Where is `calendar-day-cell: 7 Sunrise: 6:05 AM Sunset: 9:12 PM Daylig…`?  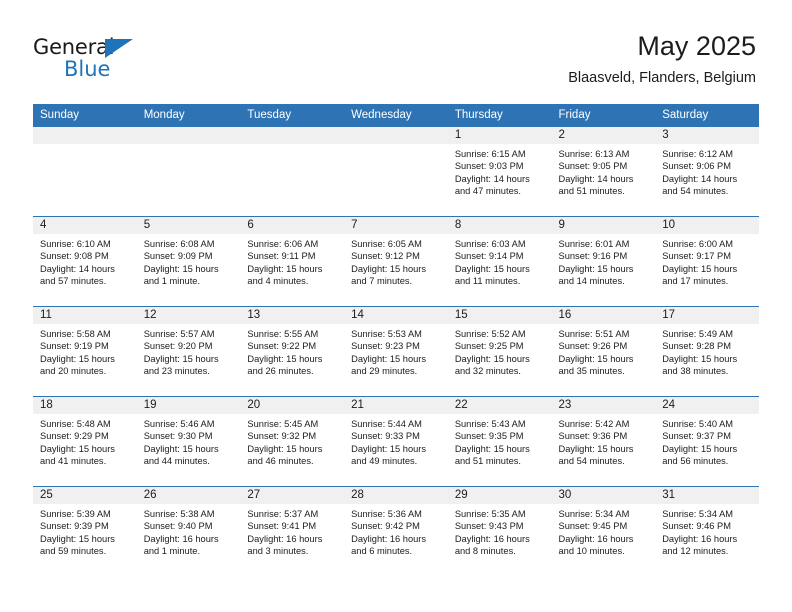 calendar-day-cell: 7 Sunrise: 6:05 AM Sunset: 9:12 PM Daylig… is located at coordinates (396, 261).